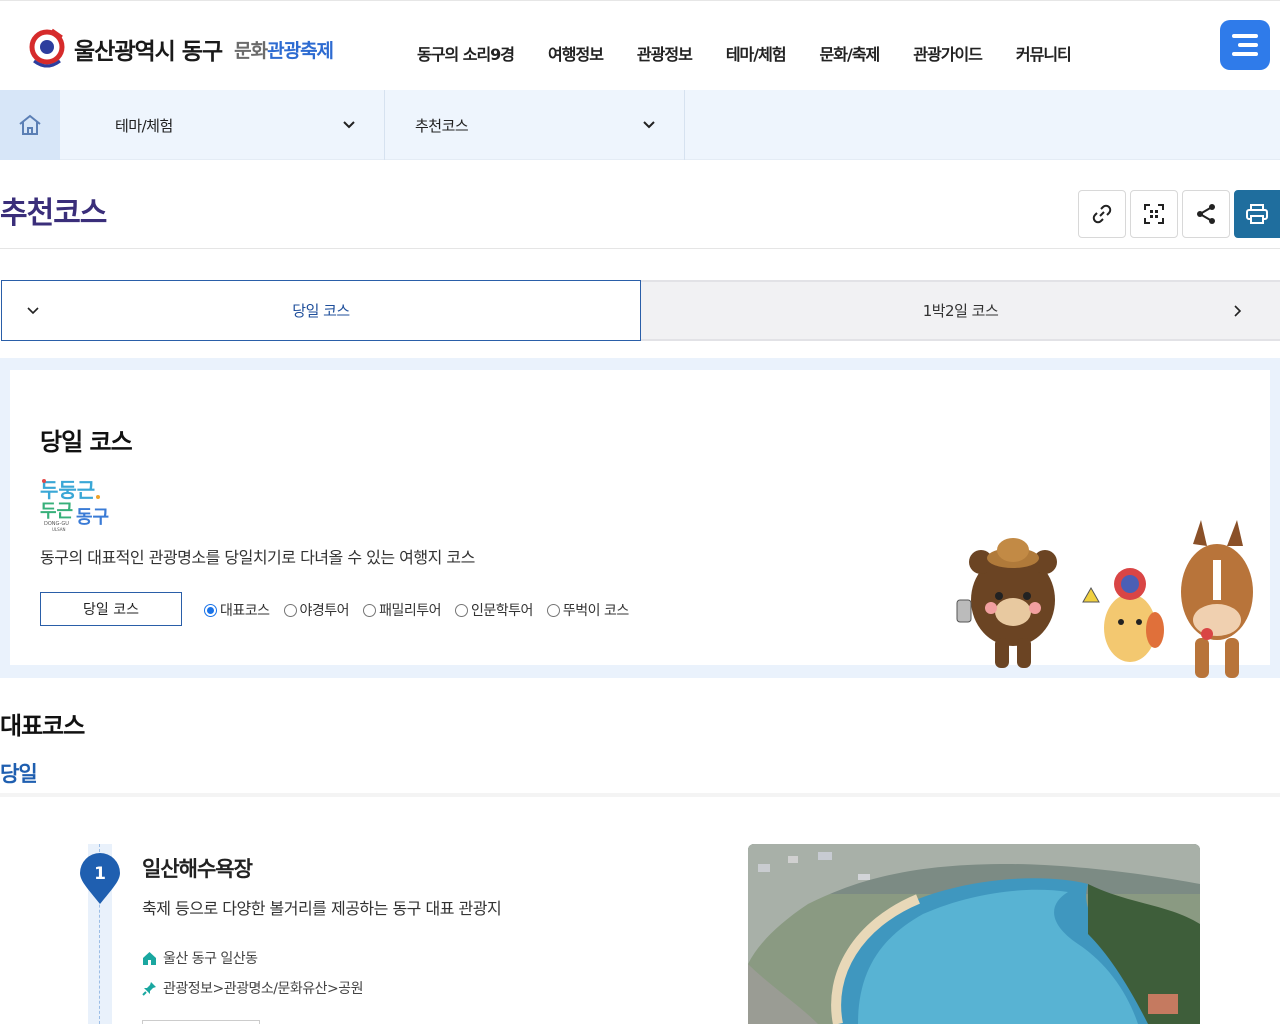  What do you see at coordinates (42, 723) in the screenshot?
I see `section-title: 대표코스` at bounding box center [42, 723].